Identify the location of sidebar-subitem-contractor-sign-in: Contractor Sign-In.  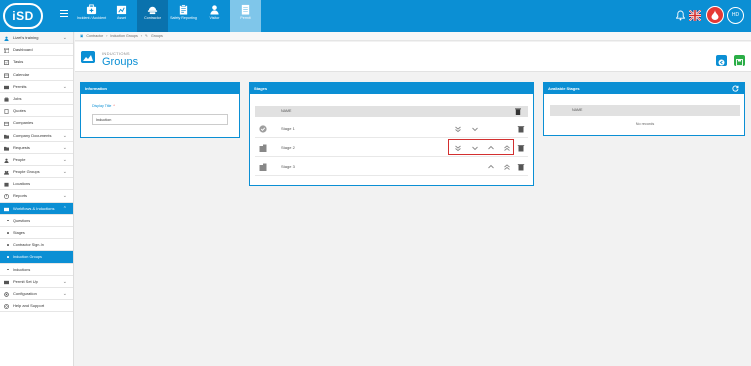
(36, 245).